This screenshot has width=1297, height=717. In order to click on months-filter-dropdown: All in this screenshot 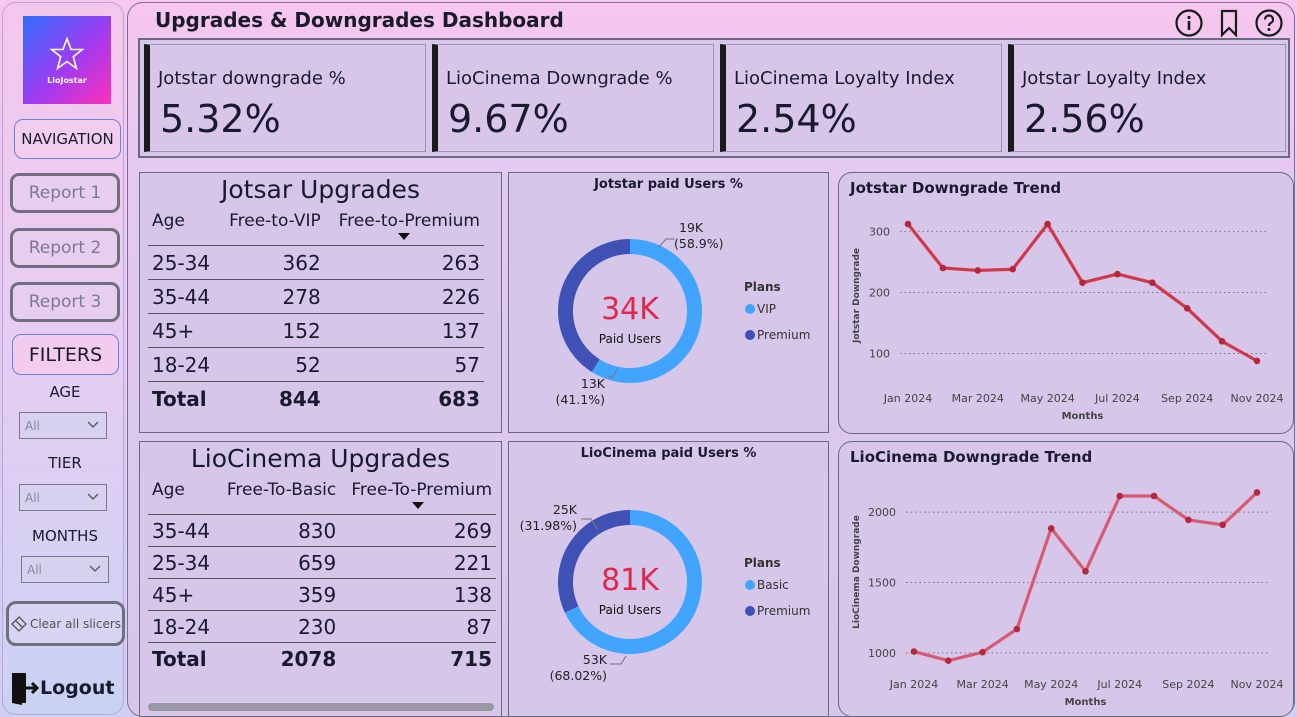, I will do `click(65, 569)`.